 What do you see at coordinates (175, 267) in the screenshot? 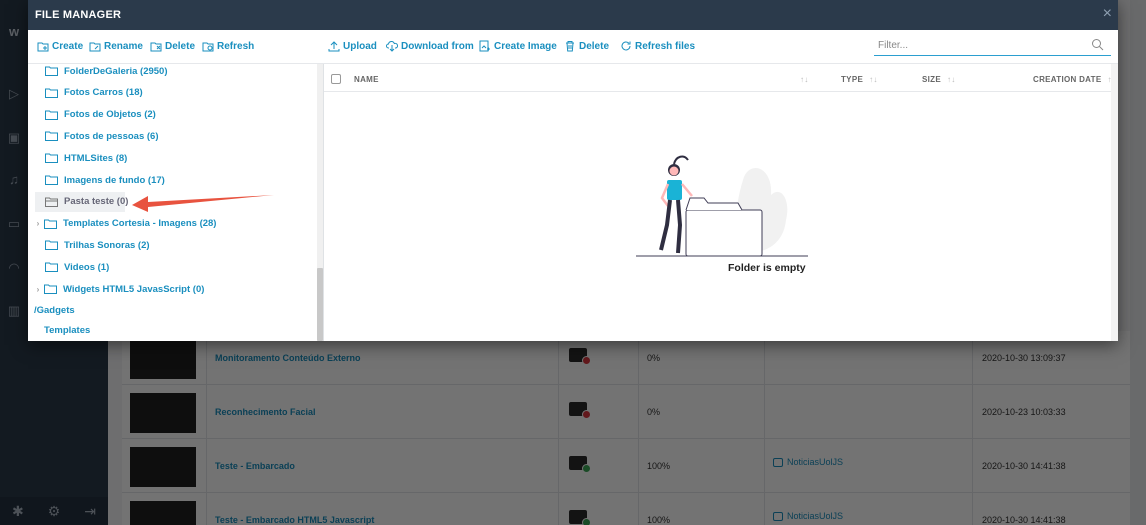
I see `tree-folder: Videos (1)` at bounding box center [175, 267].